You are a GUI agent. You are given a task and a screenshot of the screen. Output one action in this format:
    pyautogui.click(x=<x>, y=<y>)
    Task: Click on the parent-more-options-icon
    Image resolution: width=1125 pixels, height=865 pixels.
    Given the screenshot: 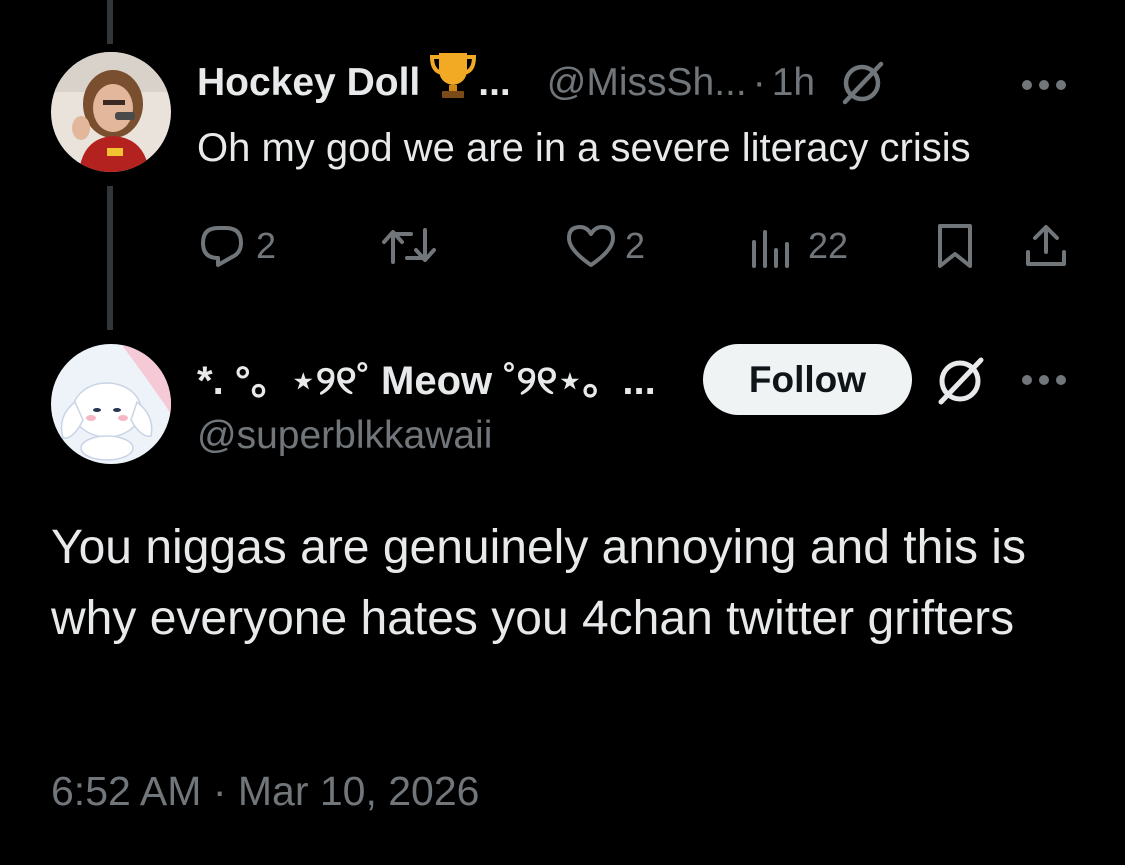 What is the action you would take?
    pyautogui.click(x=1044, y=87)
    